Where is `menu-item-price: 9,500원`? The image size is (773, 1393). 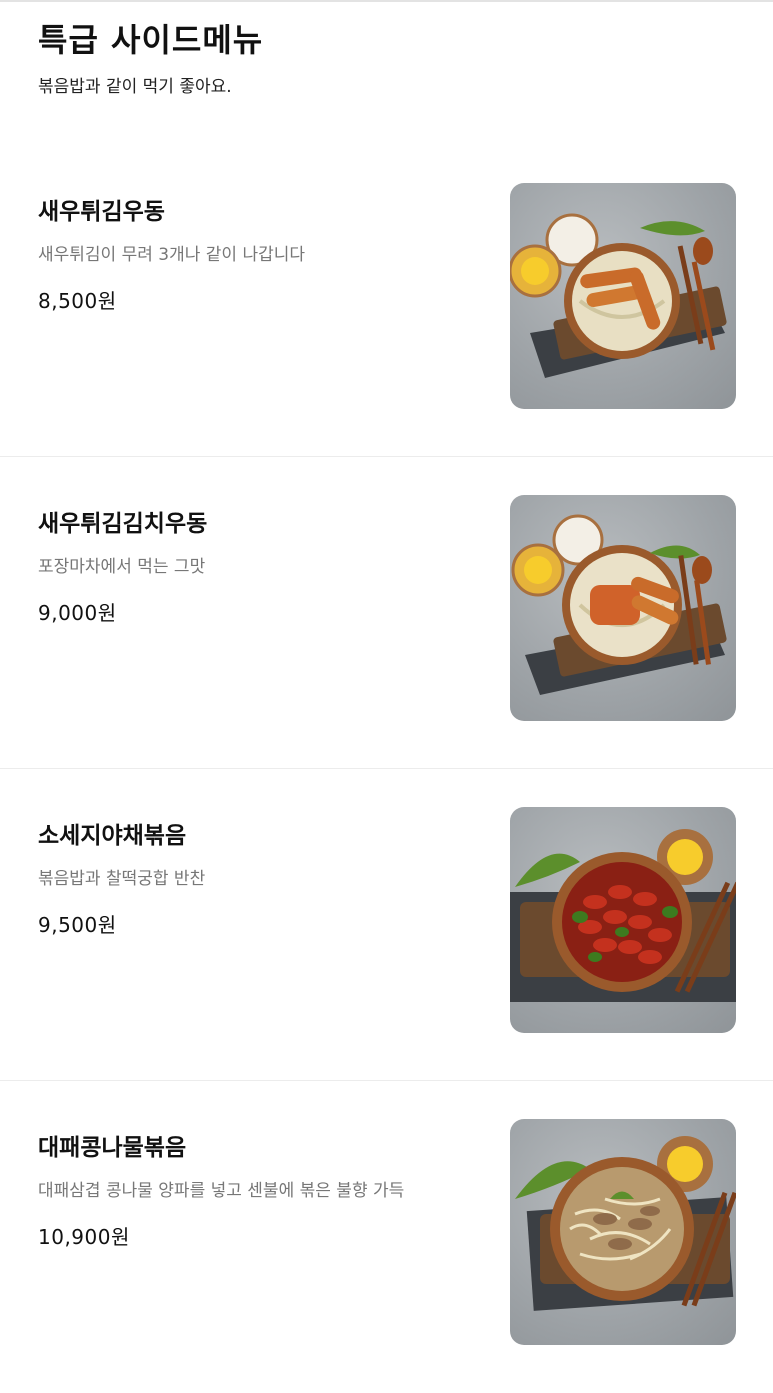
menu-item-price: 9,500원 is located at coordinates (77, 925).